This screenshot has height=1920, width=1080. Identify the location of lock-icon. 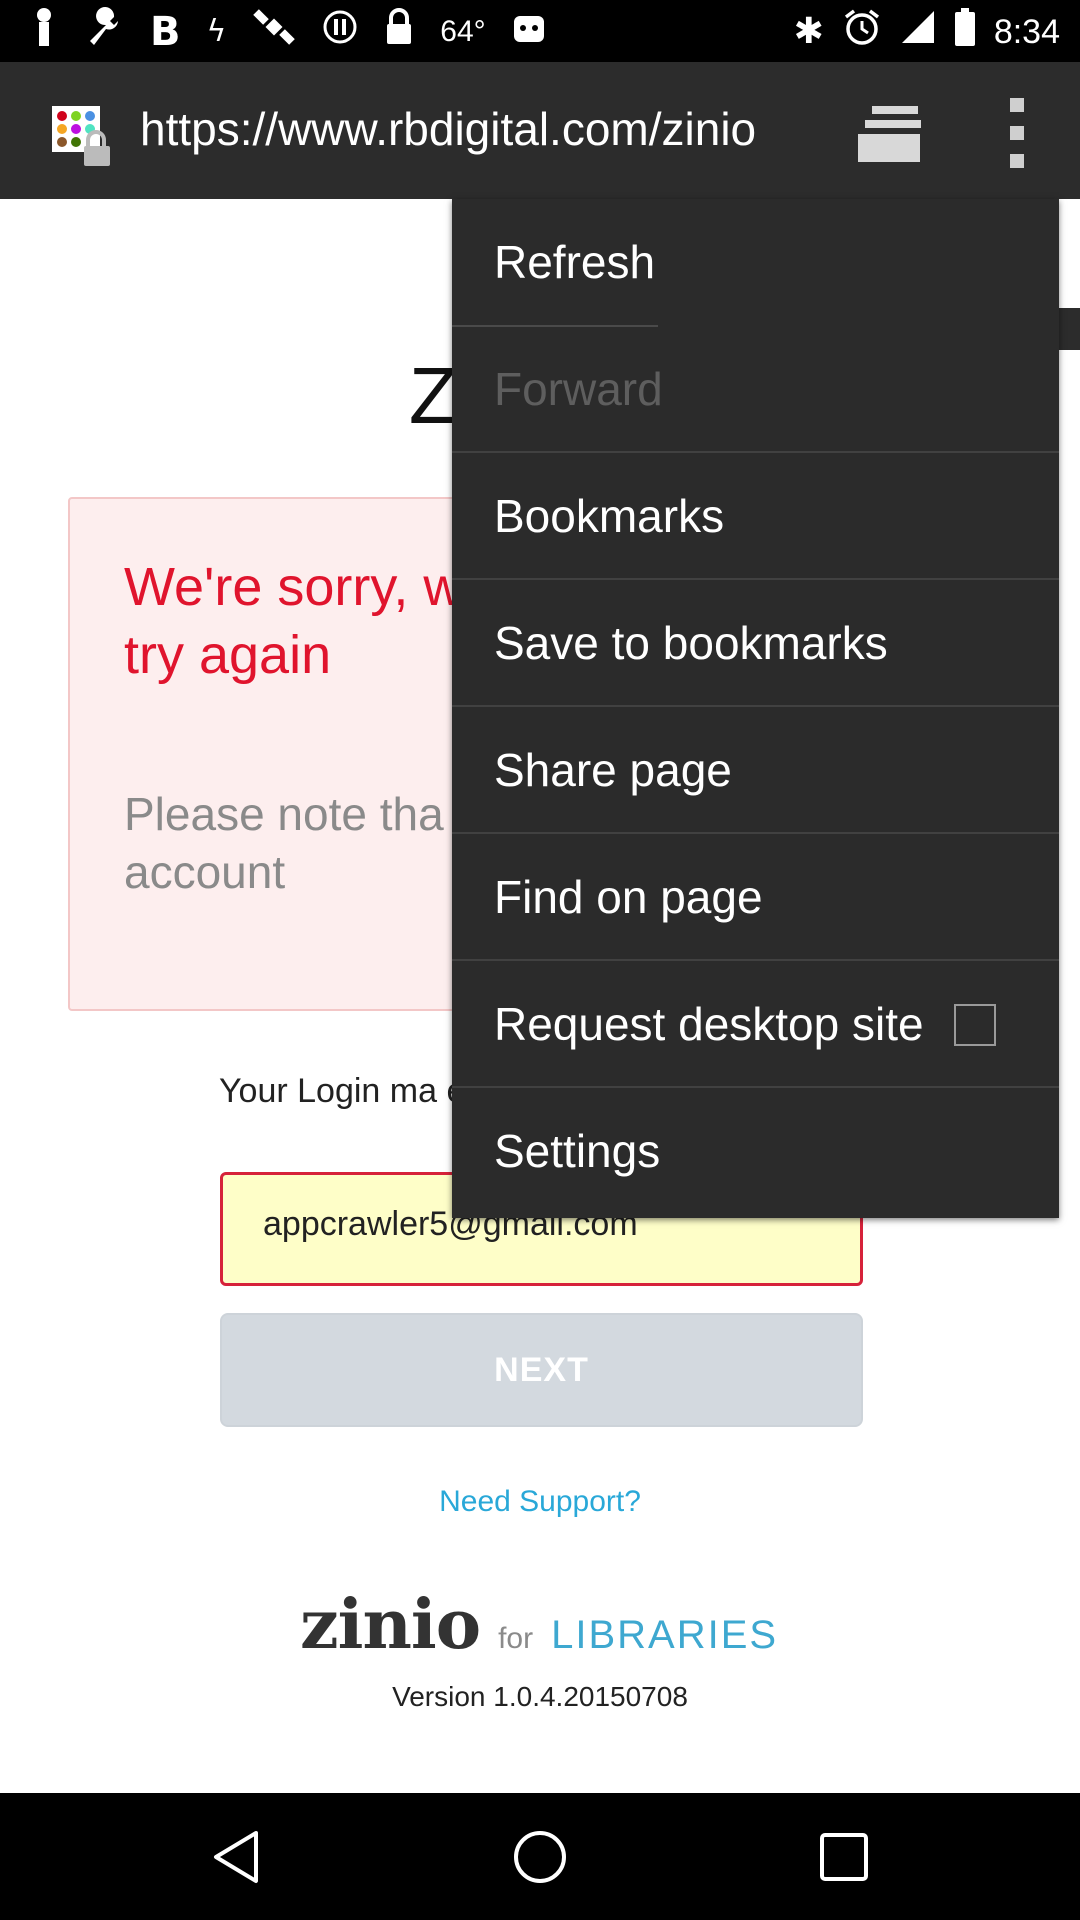
(399, 32).